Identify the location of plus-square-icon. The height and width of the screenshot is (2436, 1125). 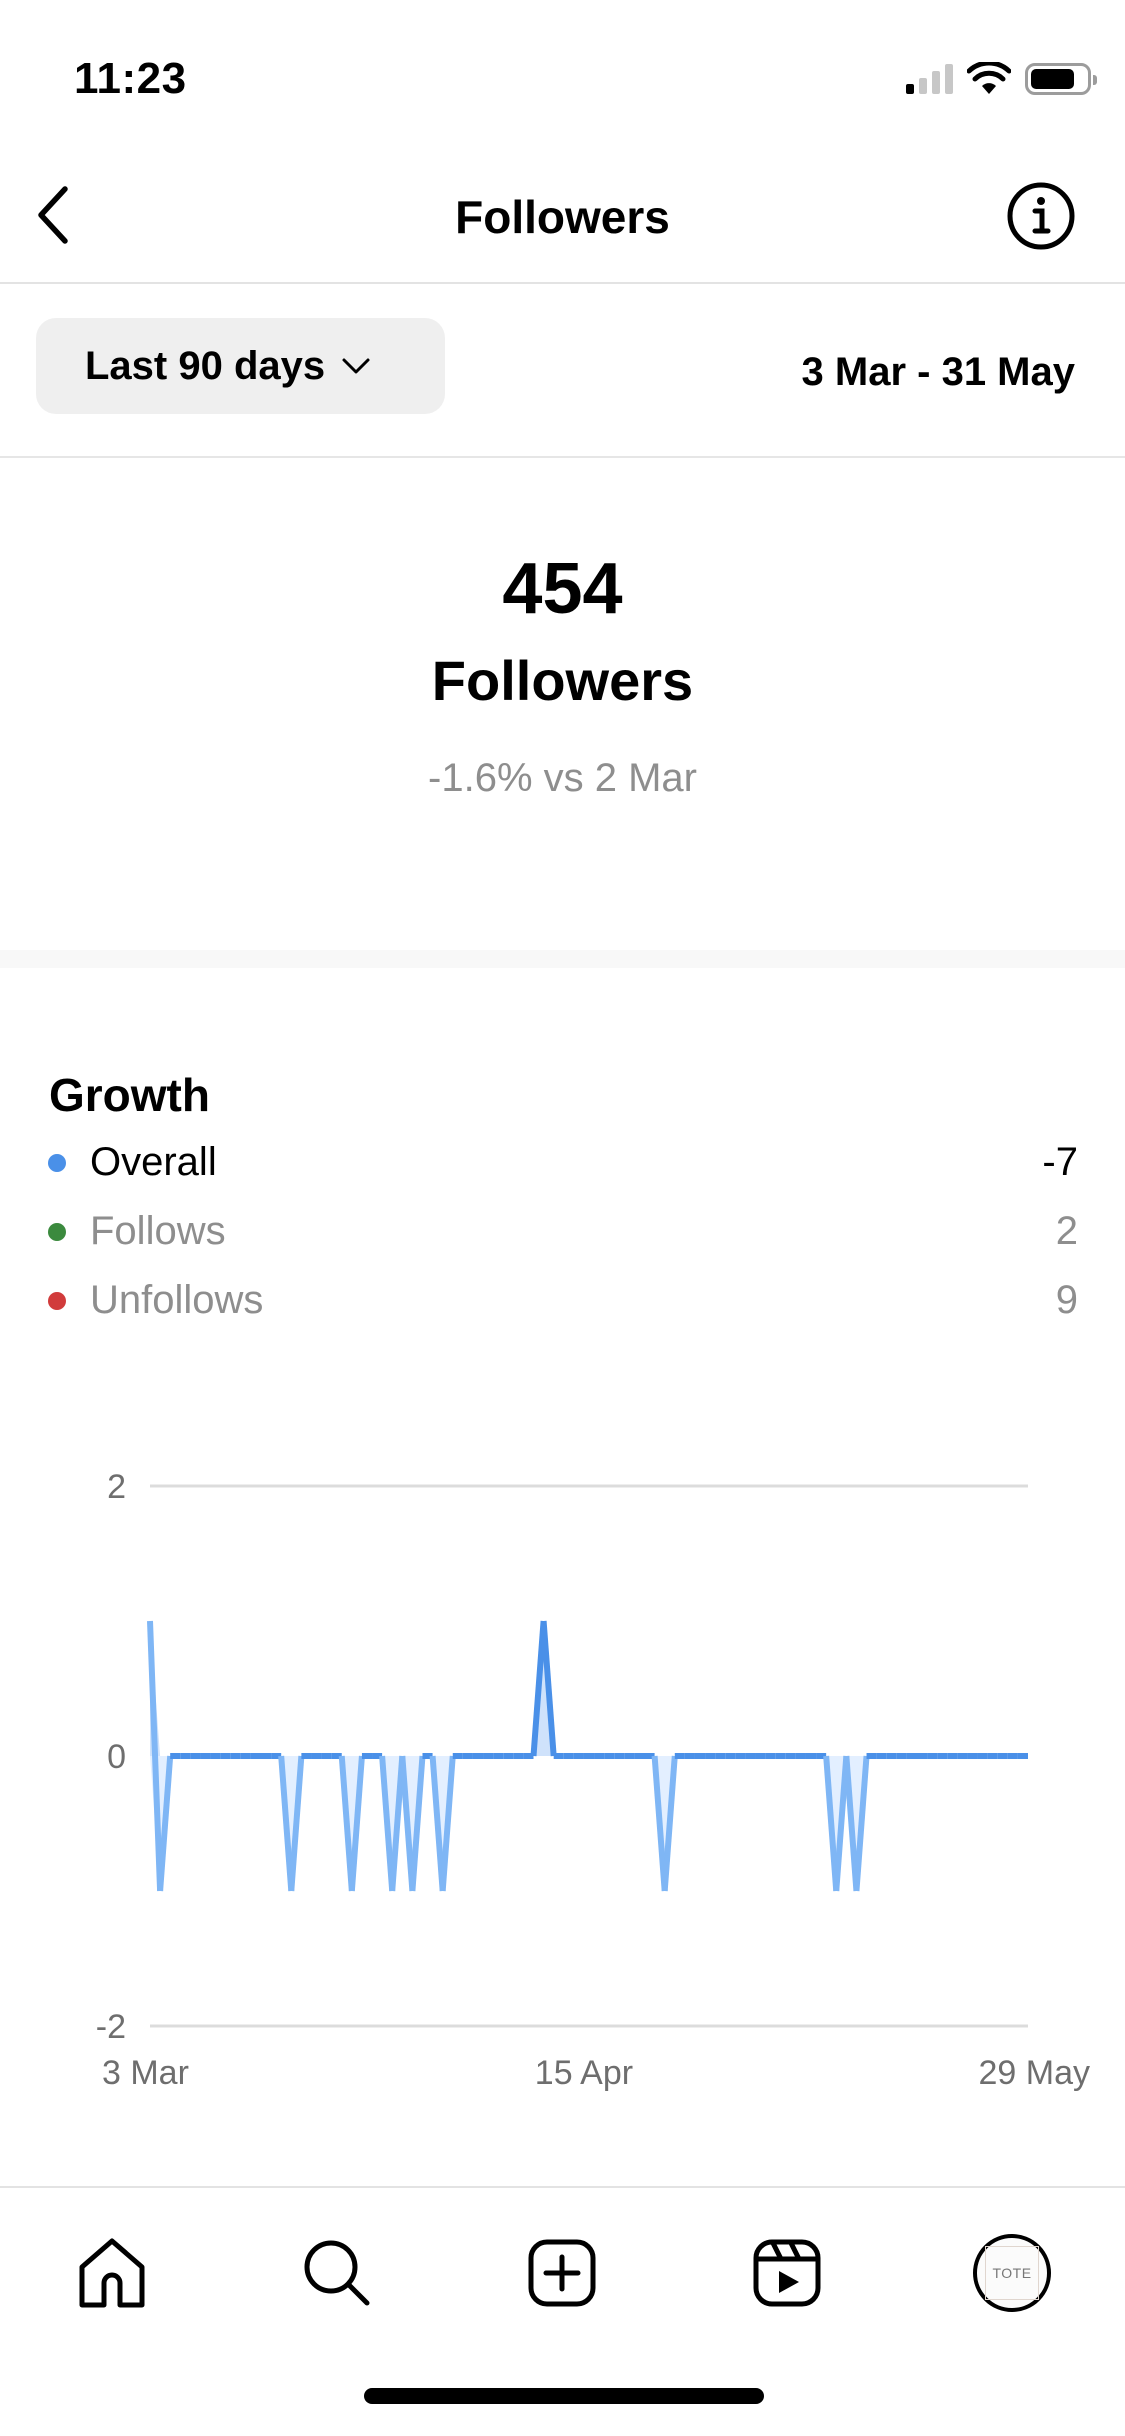
(562, 2273).